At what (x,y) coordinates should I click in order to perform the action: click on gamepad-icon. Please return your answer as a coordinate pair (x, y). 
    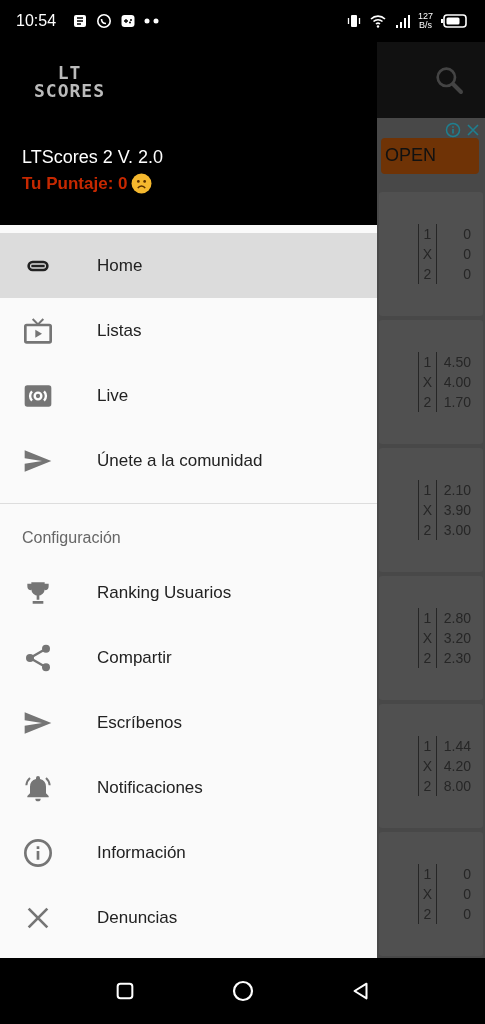
    Looking at the image, I should click on (128, 21).